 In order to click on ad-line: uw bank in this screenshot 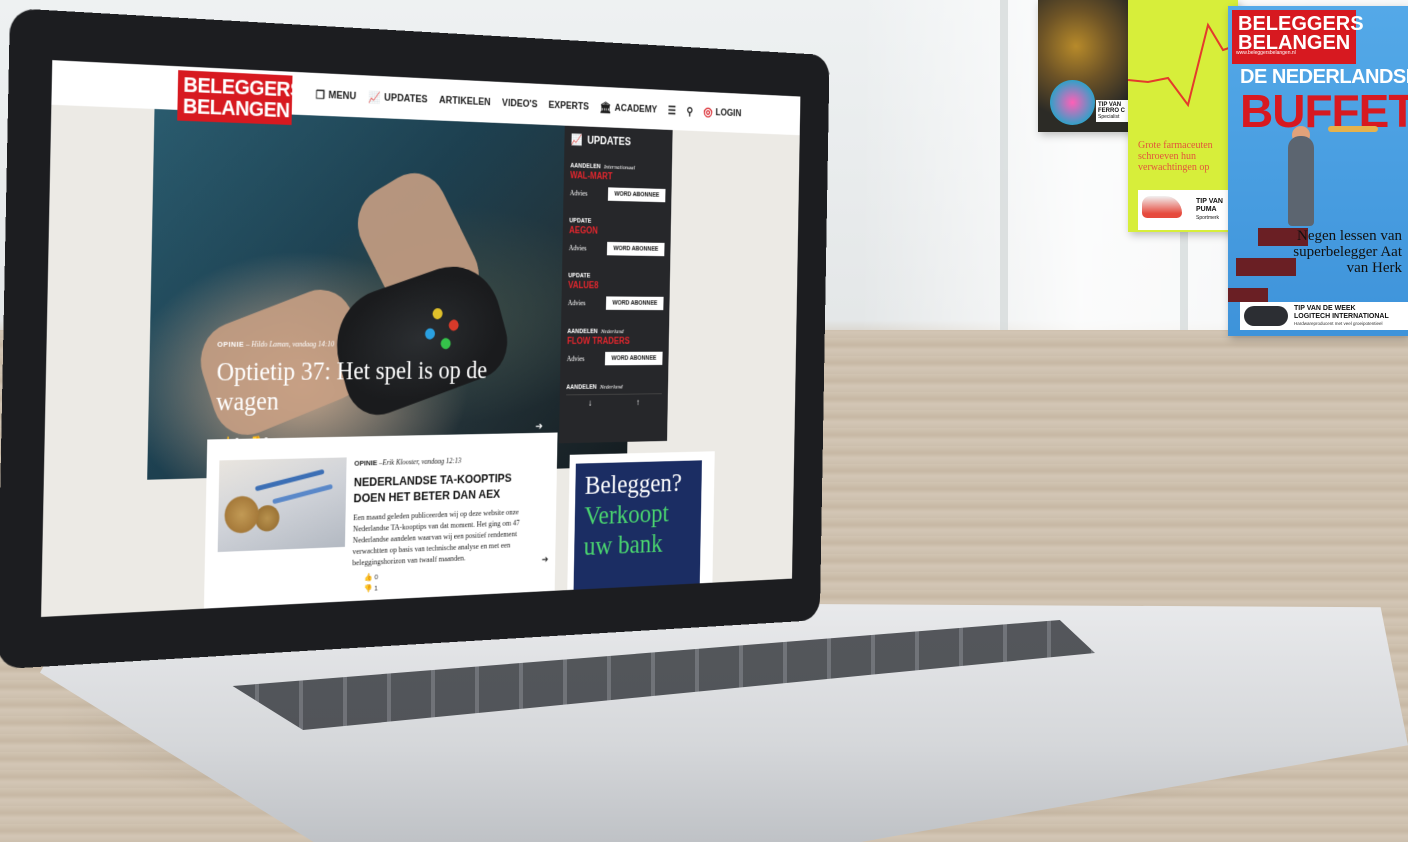, I will do `click(623, 545)`.